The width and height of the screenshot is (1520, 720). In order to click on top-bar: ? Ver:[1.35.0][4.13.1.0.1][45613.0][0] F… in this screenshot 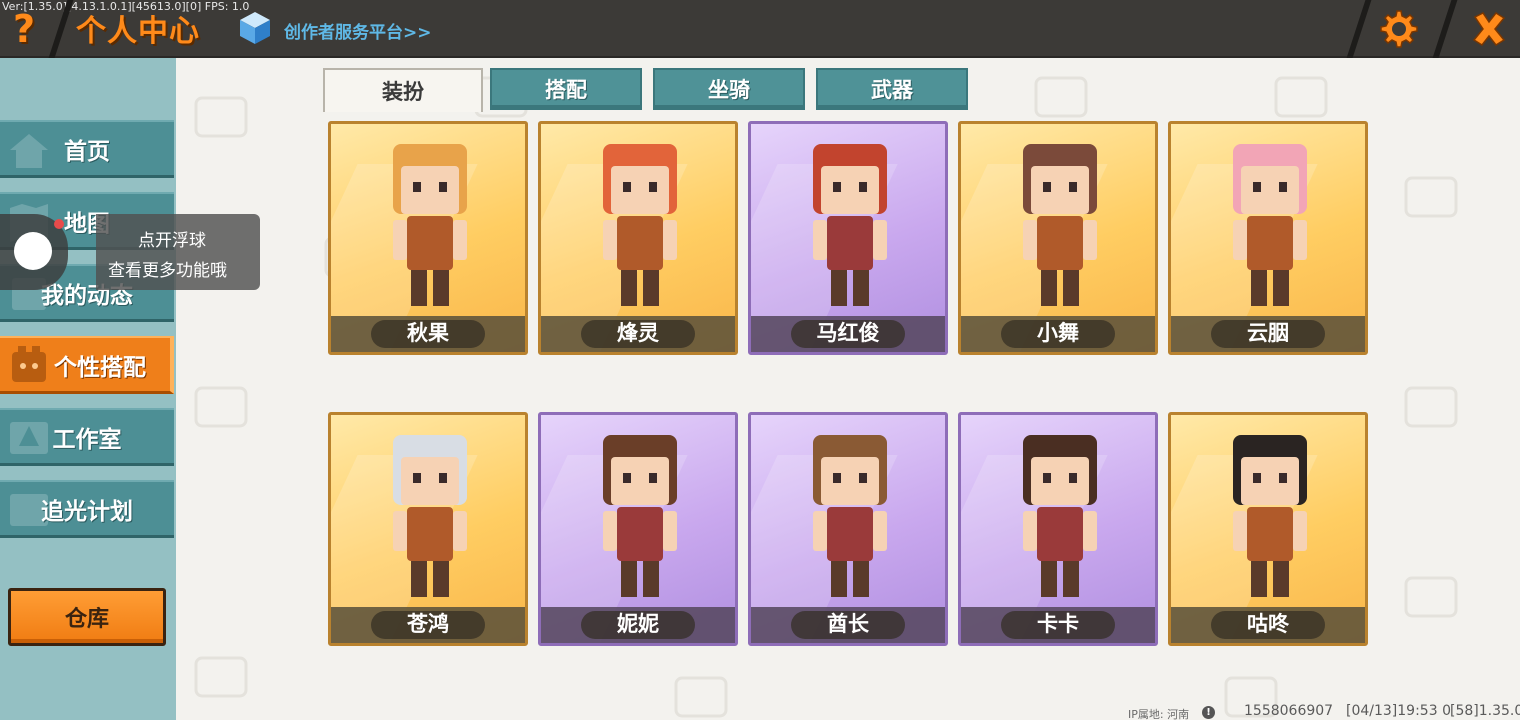, I will do `click(760, 29)`.